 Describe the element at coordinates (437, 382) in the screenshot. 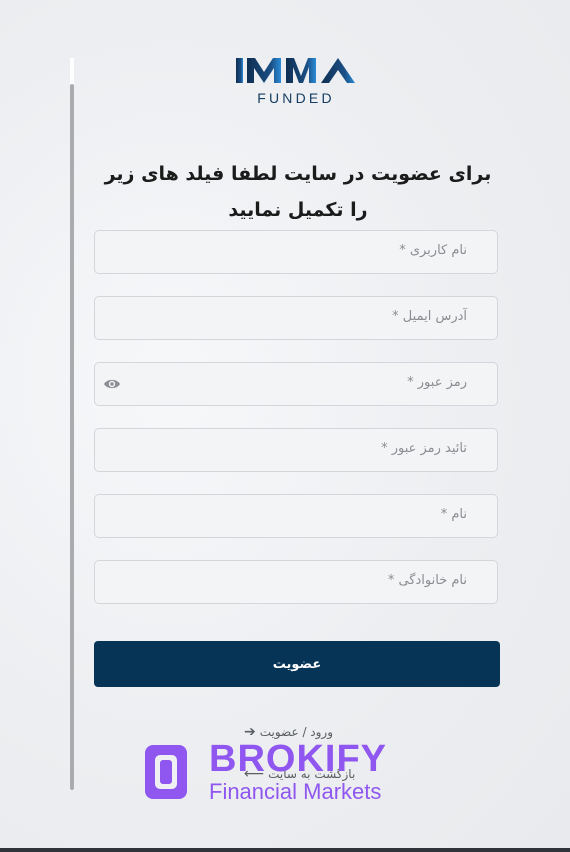

I see `password-placeholder: رمز عبور *` at that location.